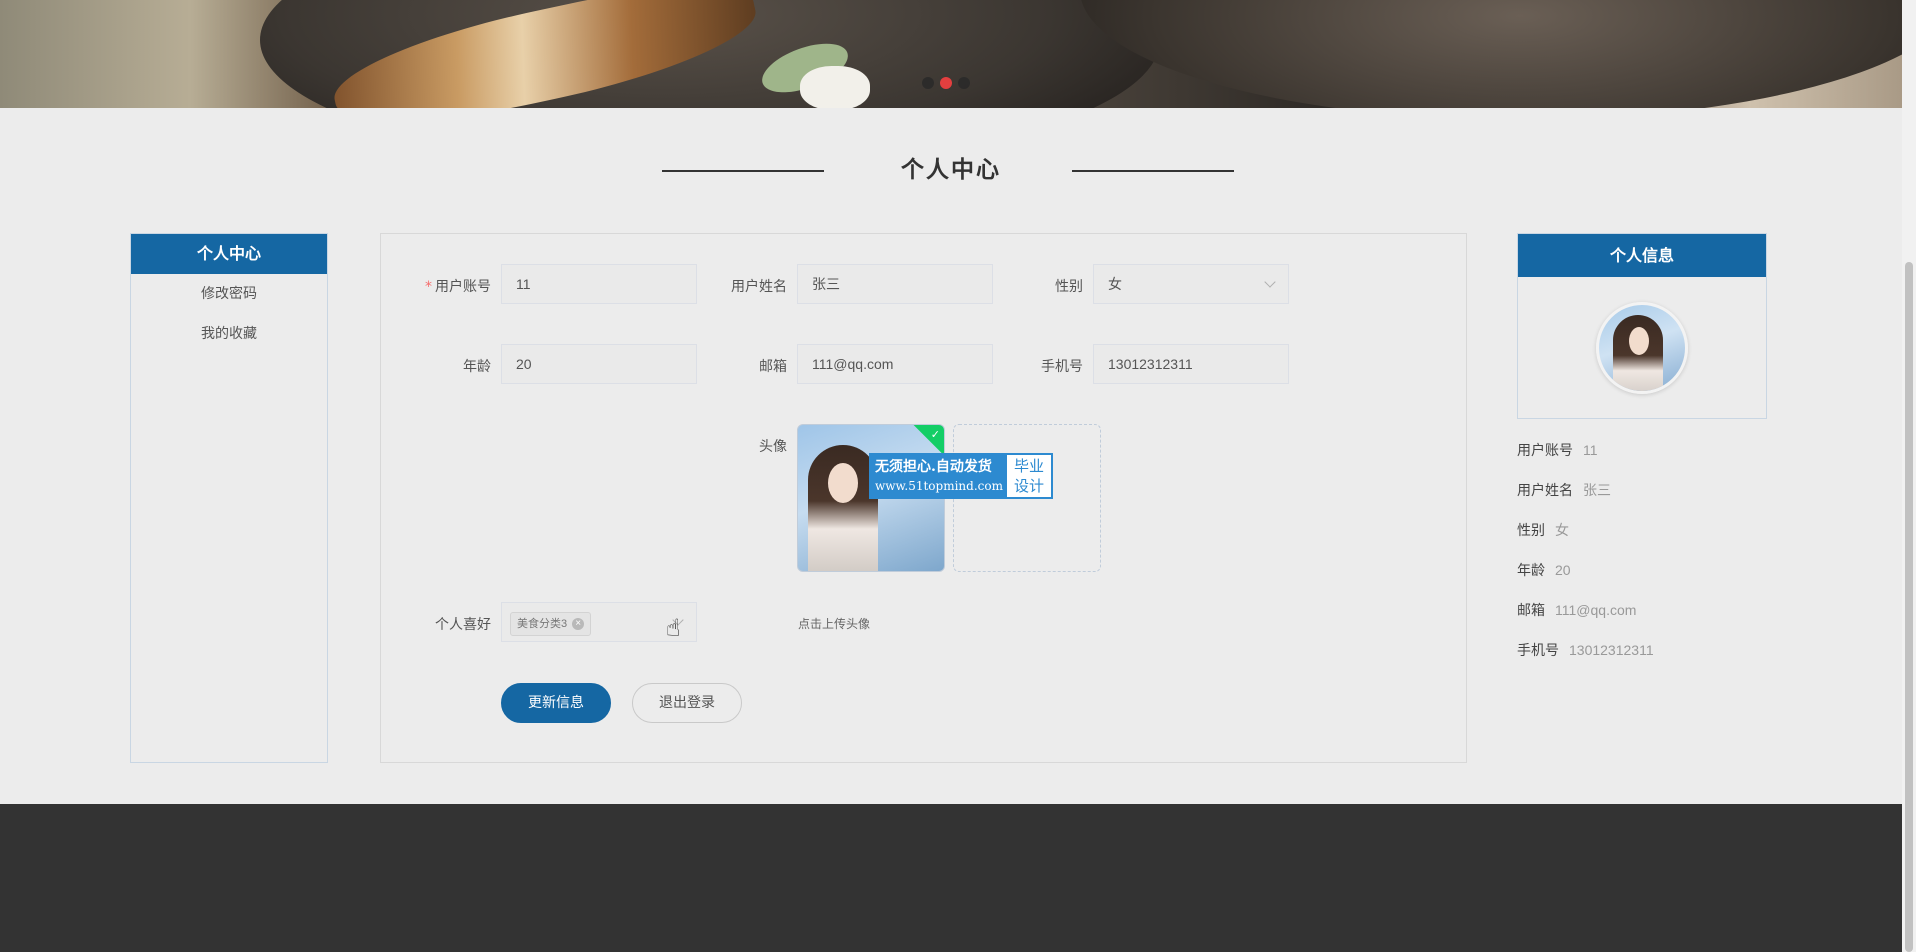  Describe the element at coordinates (1577, 610) in the screenshot. I see `info-row-email: 邮箱 111@qq.com` at that location.